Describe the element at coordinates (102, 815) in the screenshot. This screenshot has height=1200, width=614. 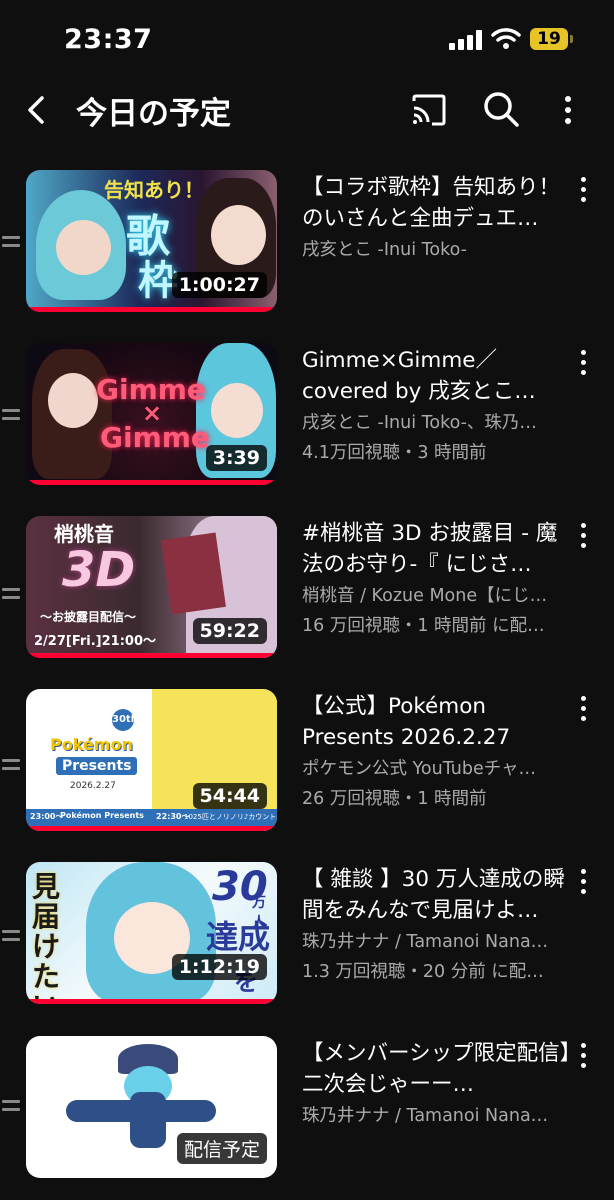
I see `thumb-text: Pokémon Presents` at that location.